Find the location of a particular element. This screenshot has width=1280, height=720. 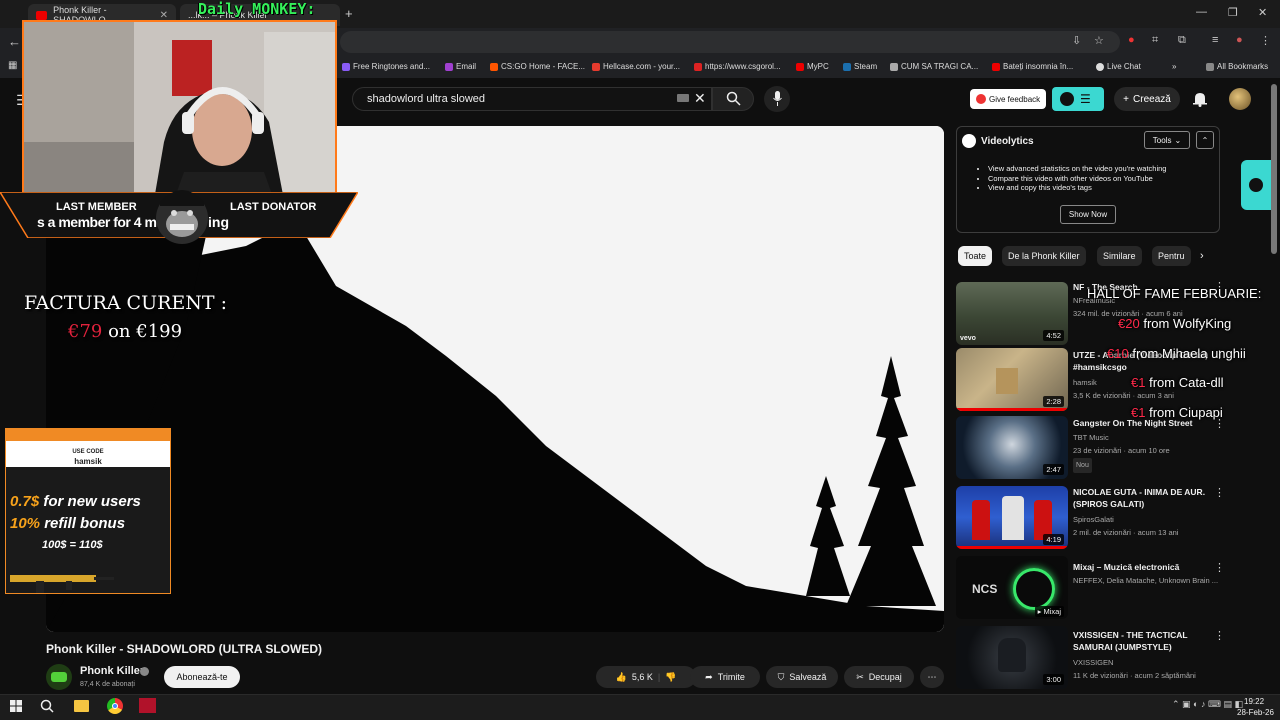

extensions-puzzle-icon: ⧉ is located at coordinates (1182, 40).